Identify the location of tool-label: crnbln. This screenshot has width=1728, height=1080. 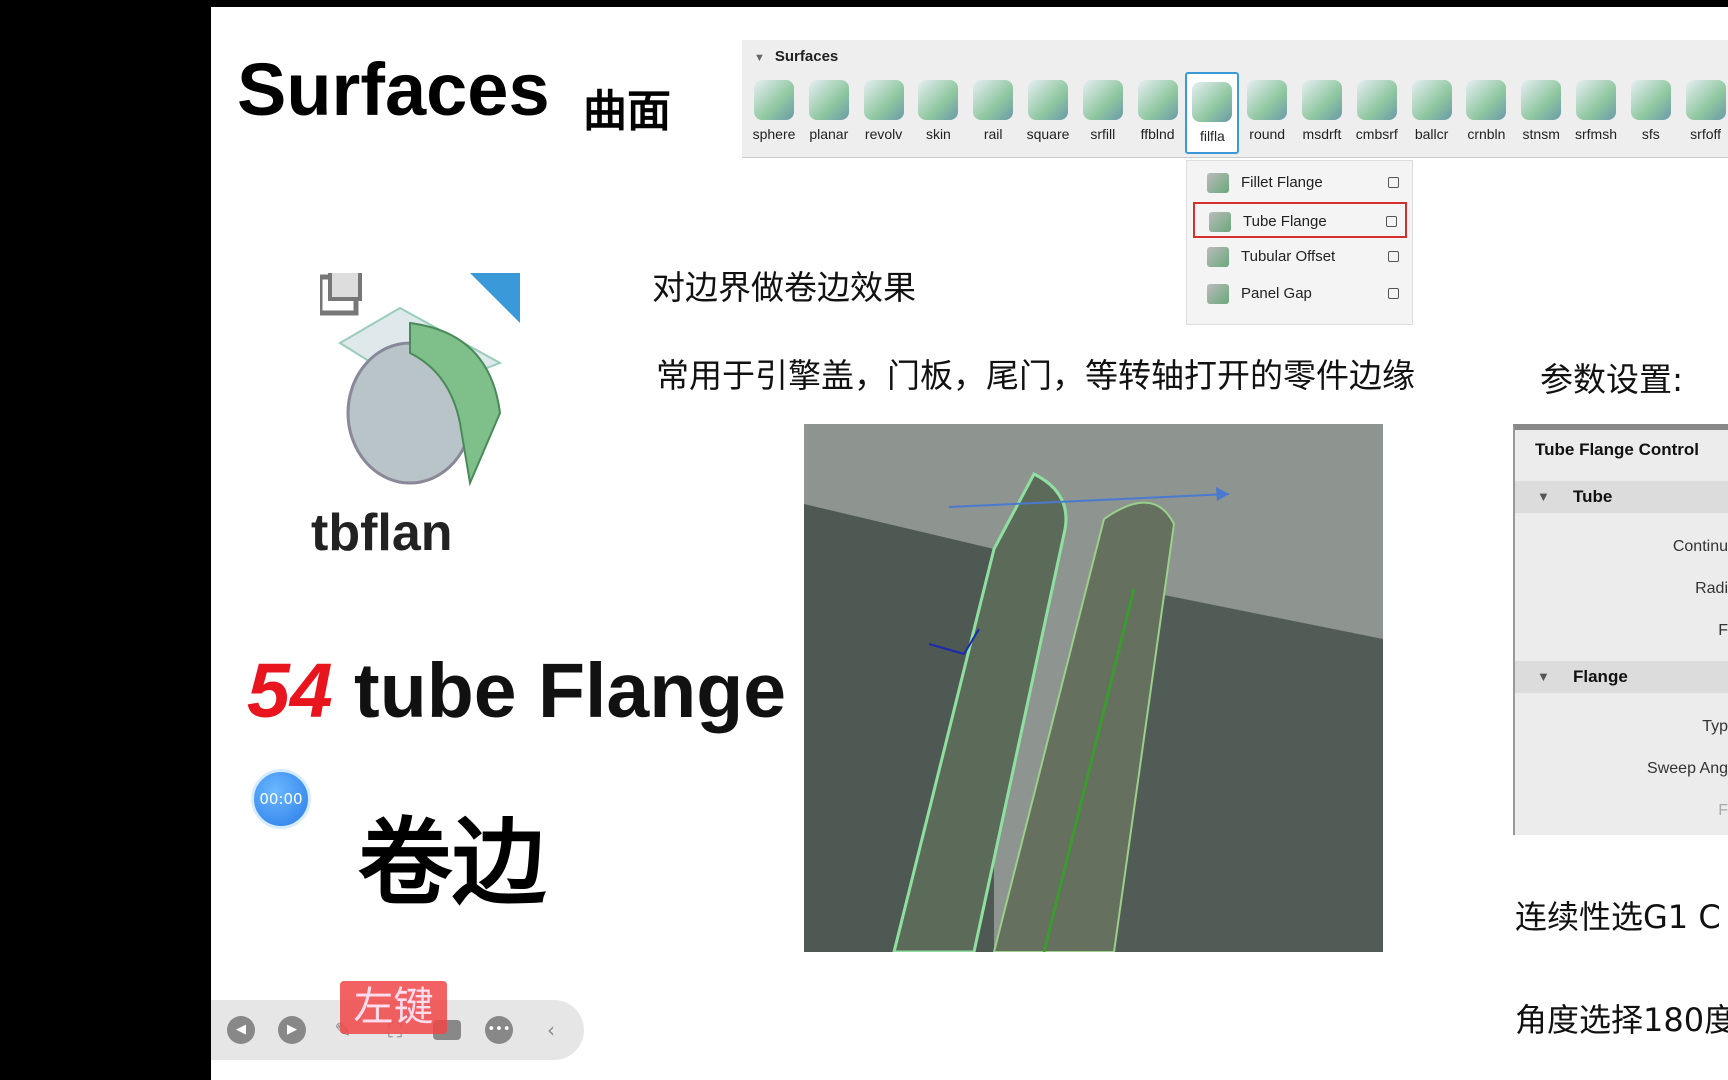
(1486, 134).